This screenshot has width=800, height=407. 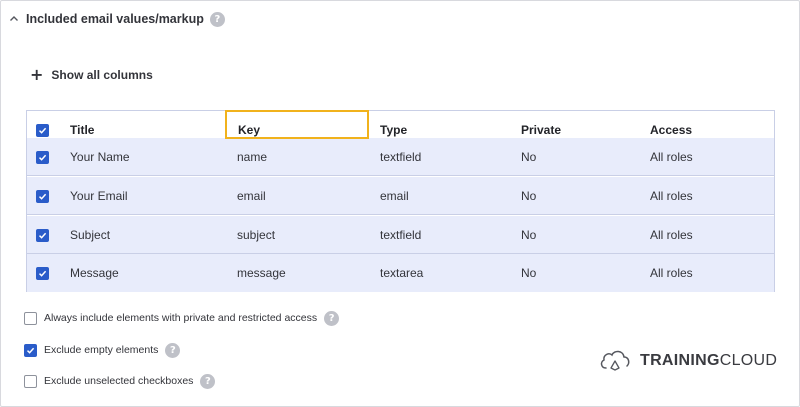 What do you see at coordinates (680, 360) in the screenshot?
I see `brand-bold: TRAINING` at bounding box center [680, 360].